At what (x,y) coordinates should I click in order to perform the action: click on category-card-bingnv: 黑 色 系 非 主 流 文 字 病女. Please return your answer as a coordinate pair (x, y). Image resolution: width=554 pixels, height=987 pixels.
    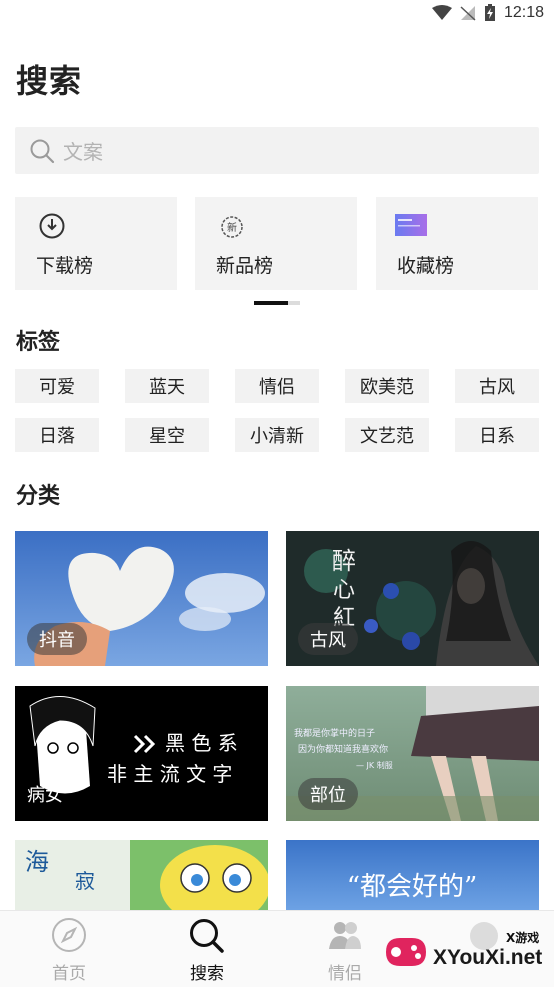
    Looking at the image, I should click on (141, 753).